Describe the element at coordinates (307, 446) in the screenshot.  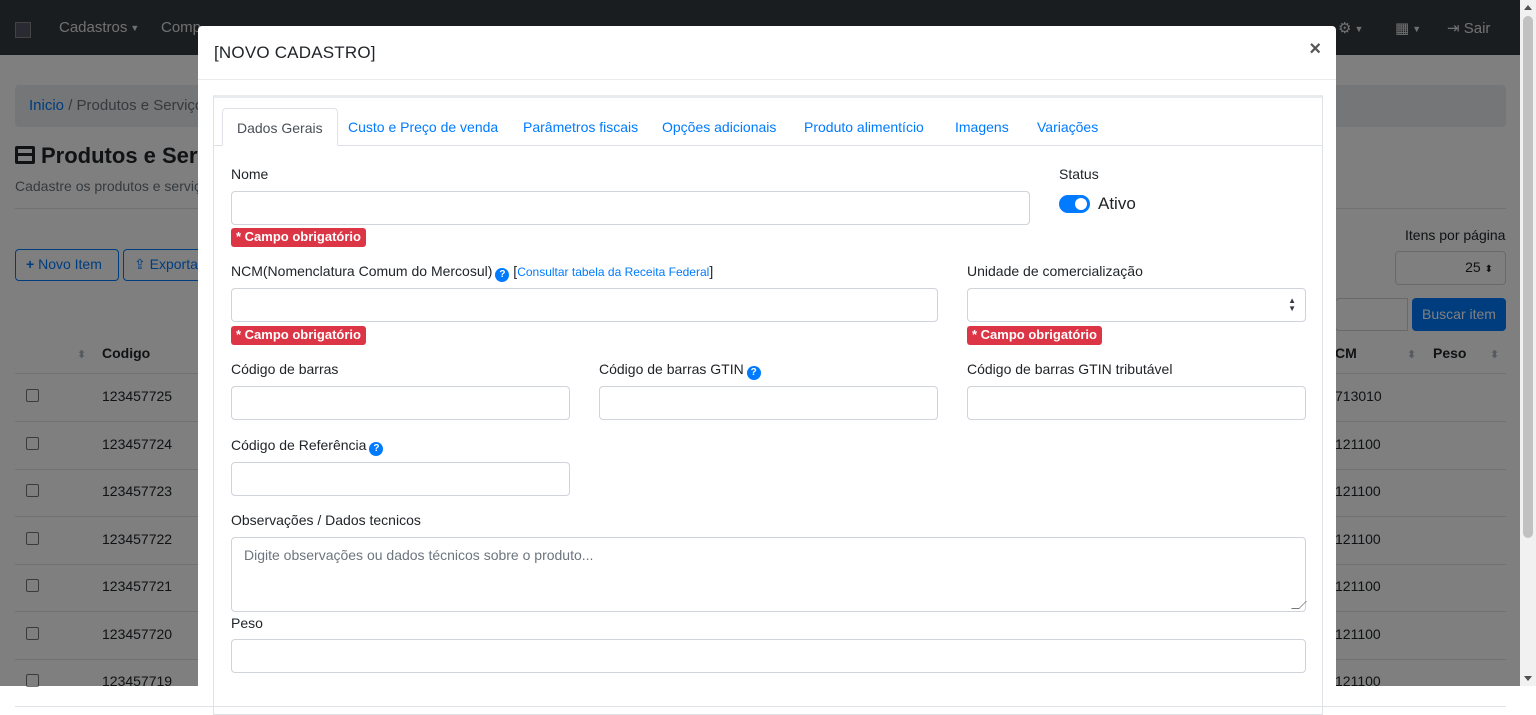
I see `referencia-label: Código de Referência?` at that location.